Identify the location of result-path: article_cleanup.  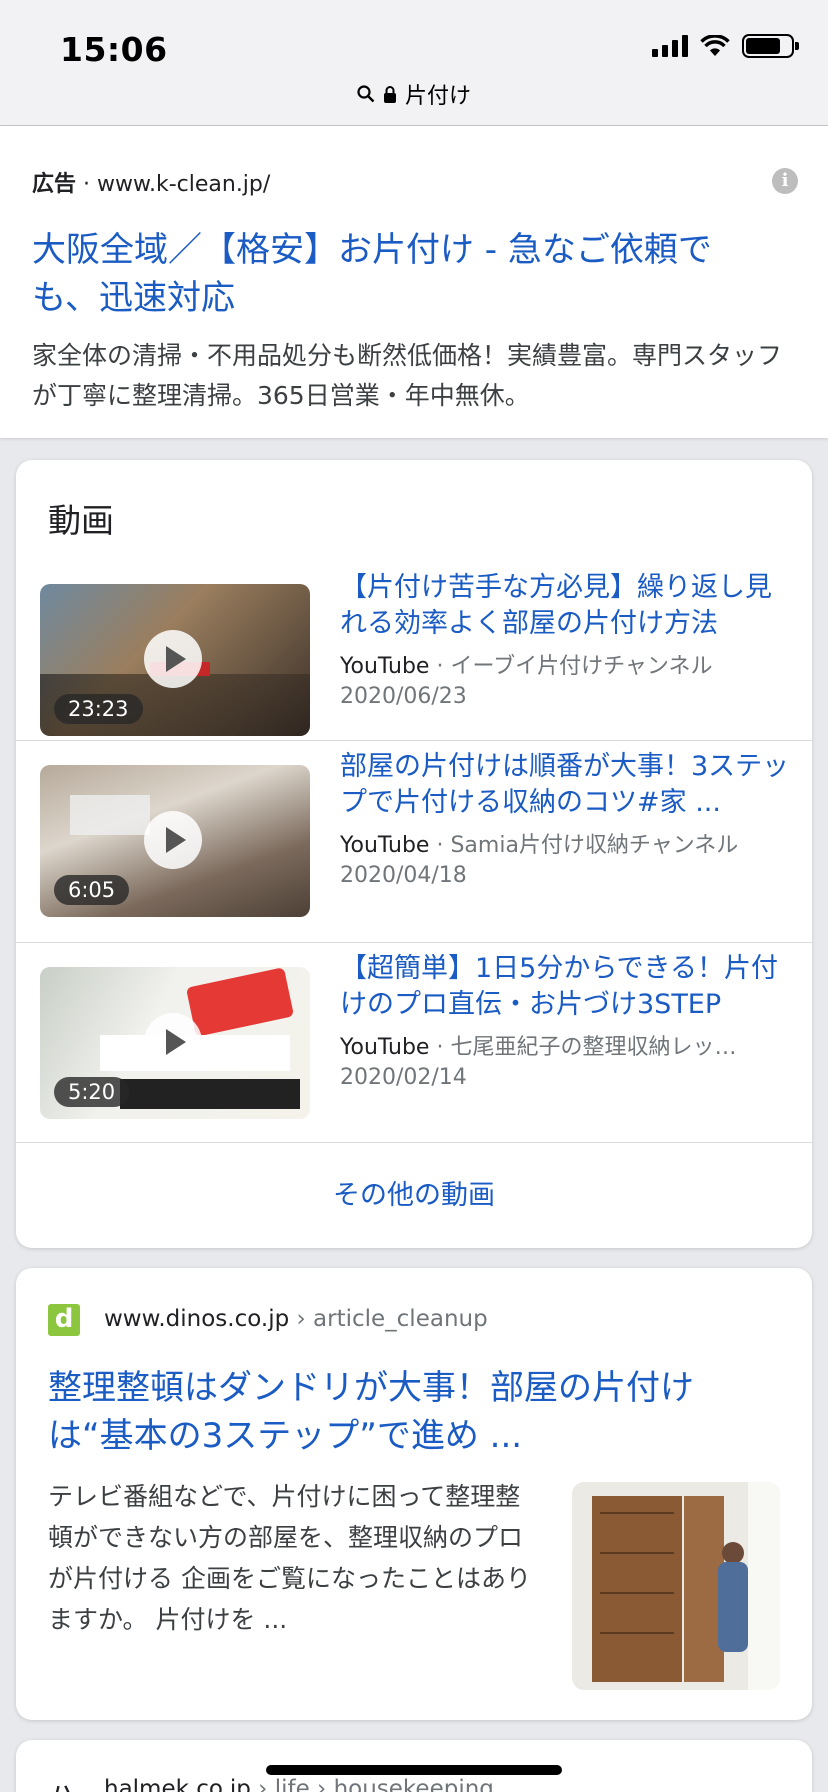
(400, 1319).